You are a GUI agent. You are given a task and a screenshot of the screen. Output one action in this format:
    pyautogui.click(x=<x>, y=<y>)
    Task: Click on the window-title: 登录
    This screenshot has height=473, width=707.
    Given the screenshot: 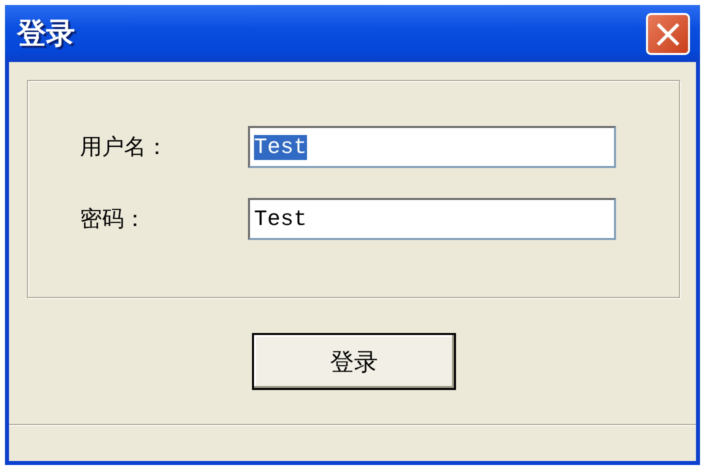 What is the action you would take?
    pyautogui.click(x=46, y=33)
    